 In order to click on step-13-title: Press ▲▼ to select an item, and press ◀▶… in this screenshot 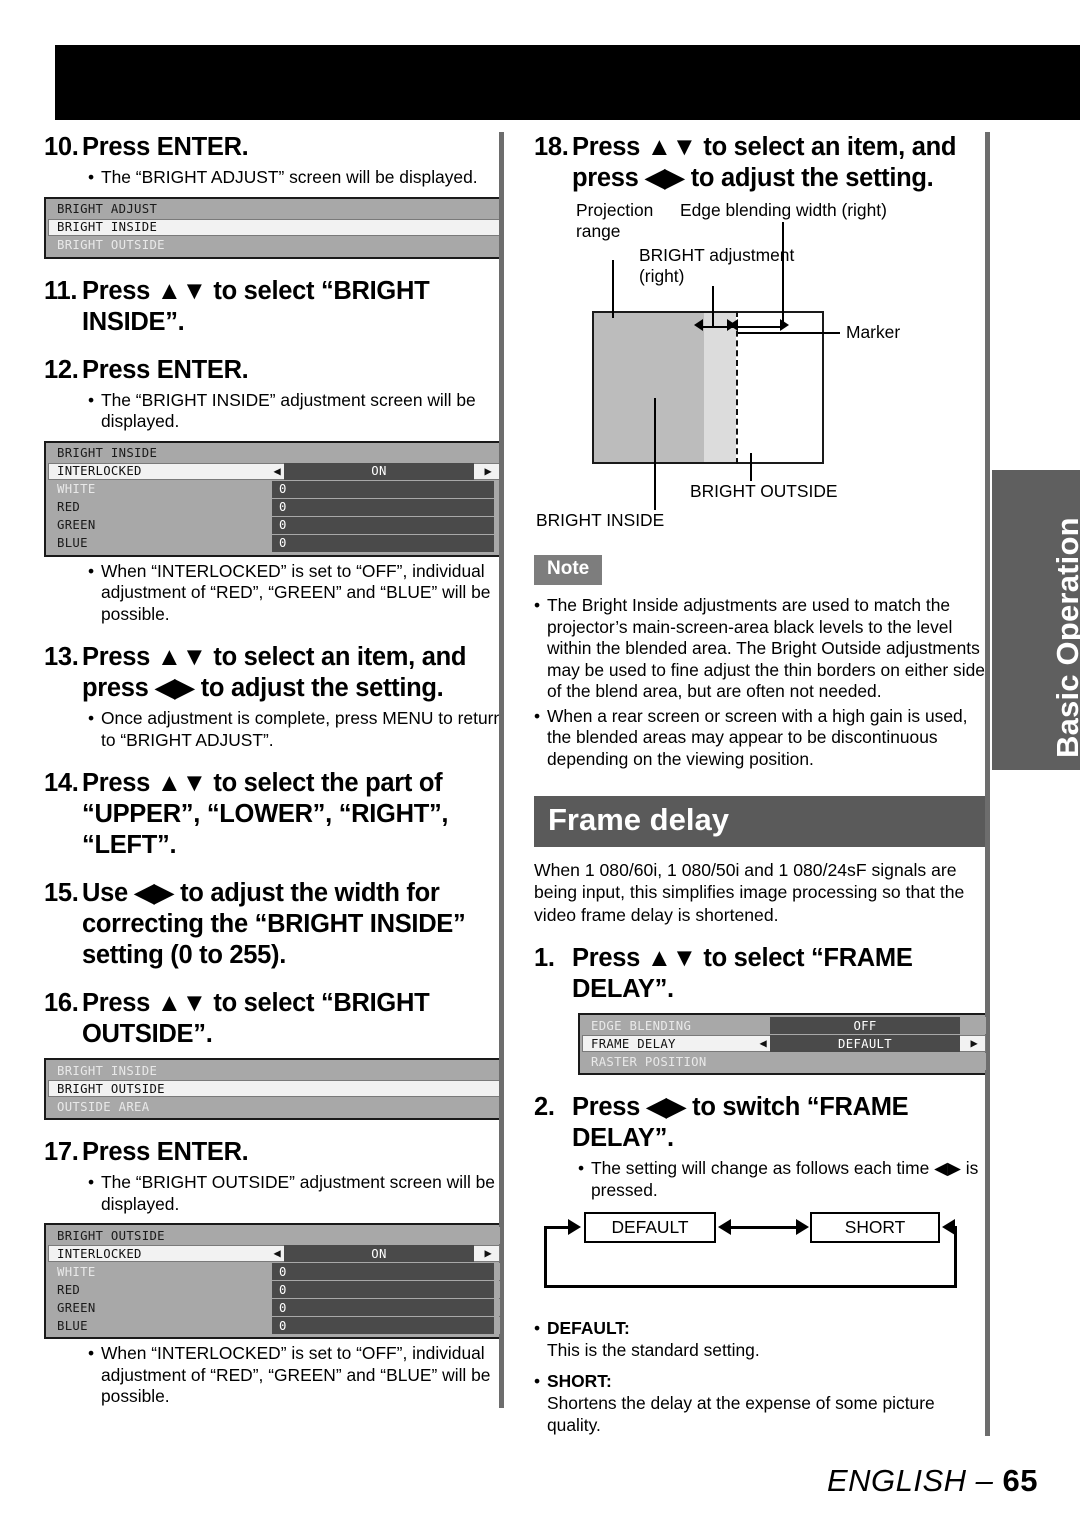, I will do `click(274, 672)`.